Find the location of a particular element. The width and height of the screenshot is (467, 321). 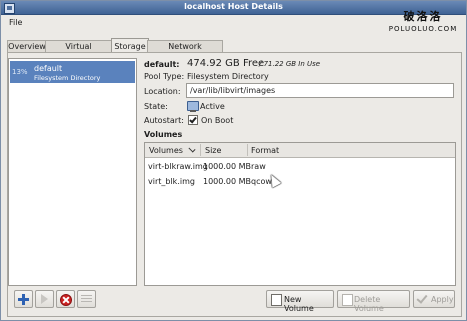

pool-usage-percent: 13% is located at coordinates (20, 72).